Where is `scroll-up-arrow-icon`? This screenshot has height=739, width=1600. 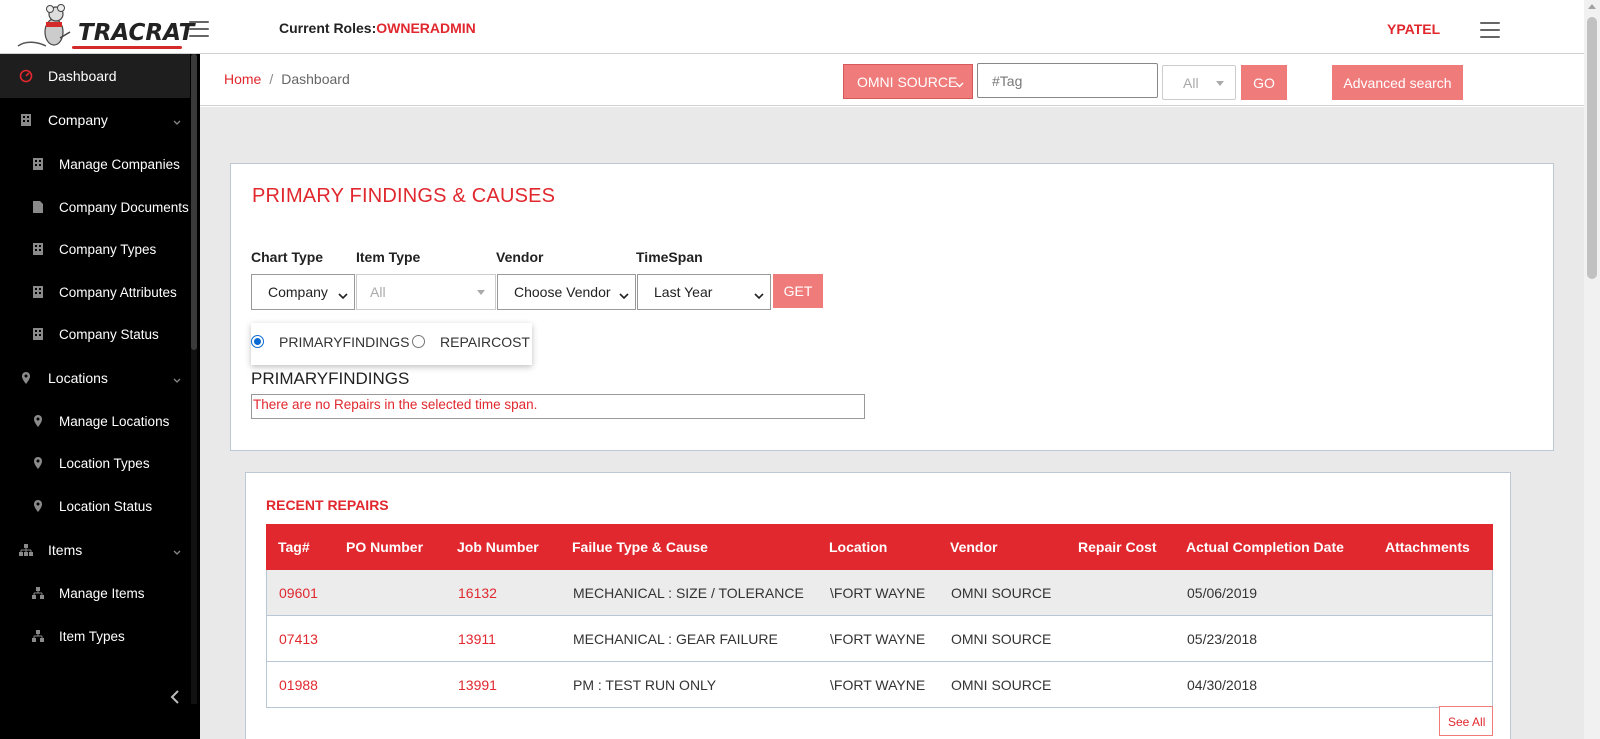
scroll-up-arrow-icon is located at coordinates (1592, 6).